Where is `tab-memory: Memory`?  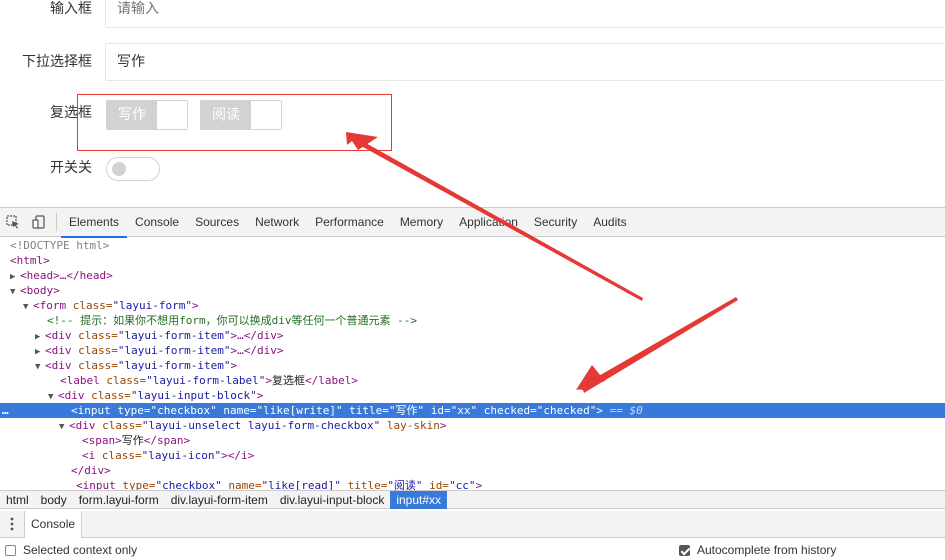 tab-memory: Memory is located at coordinates (421, 222).